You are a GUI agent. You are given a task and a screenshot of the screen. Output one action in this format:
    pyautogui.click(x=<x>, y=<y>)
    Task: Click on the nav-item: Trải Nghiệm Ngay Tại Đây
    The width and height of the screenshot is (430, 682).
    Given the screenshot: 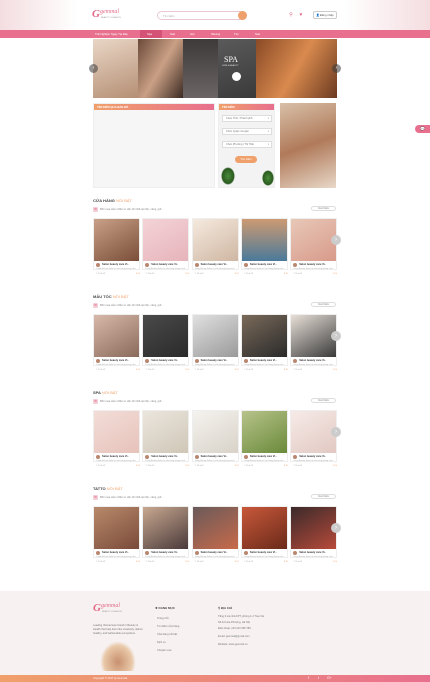 What is the action you would take?
    pyautogui.click(x=111, y=34)
    